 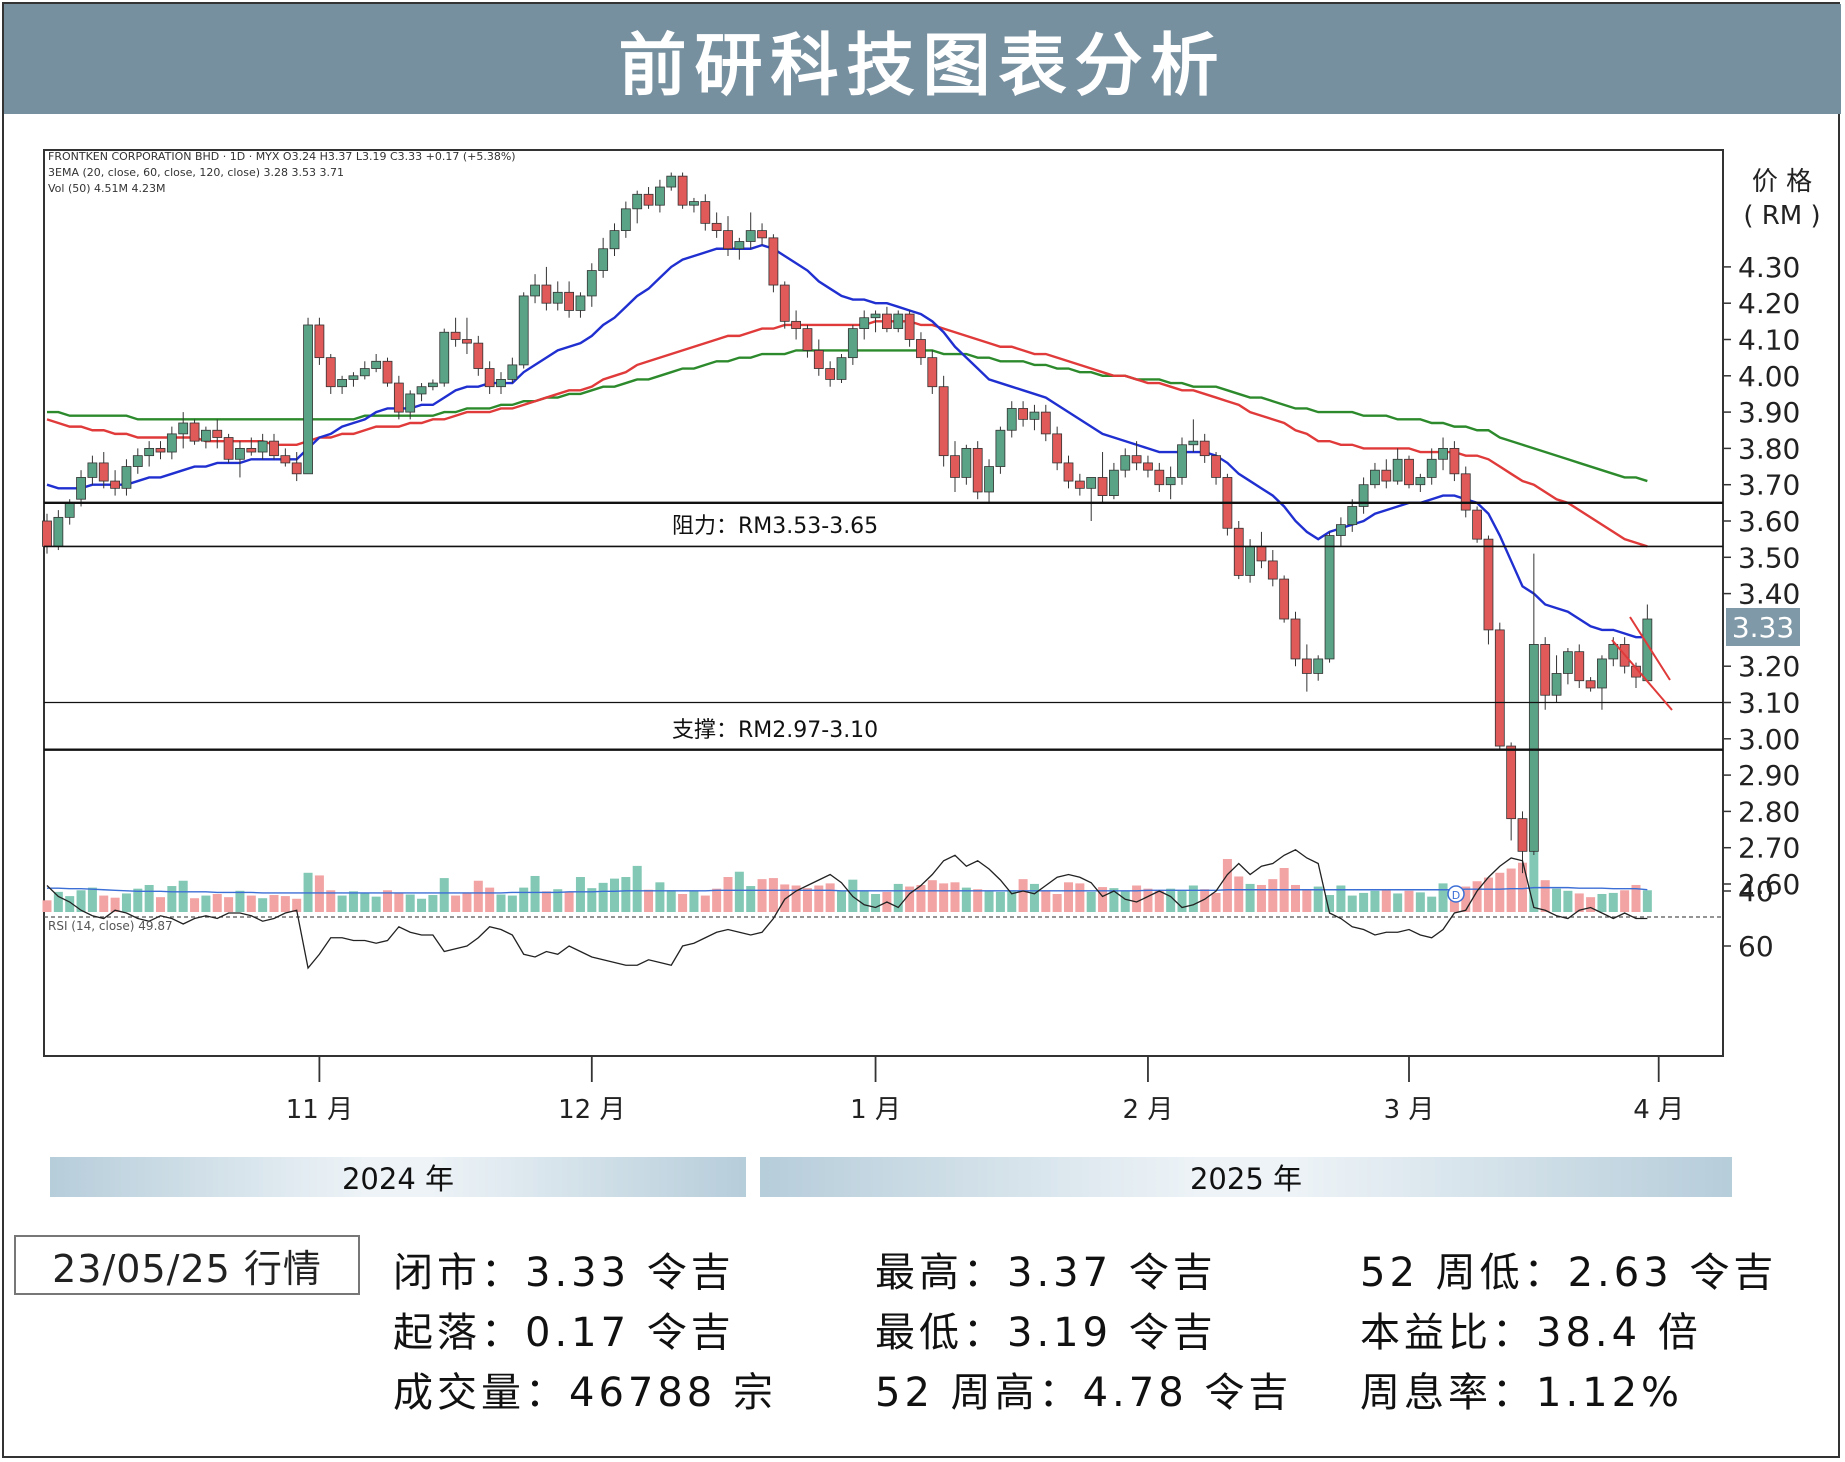 What do you see at coordinates (591, 1110) in the screenshot?
I see `month-tick-label: 12 月` at bounding box center [591, 1110].